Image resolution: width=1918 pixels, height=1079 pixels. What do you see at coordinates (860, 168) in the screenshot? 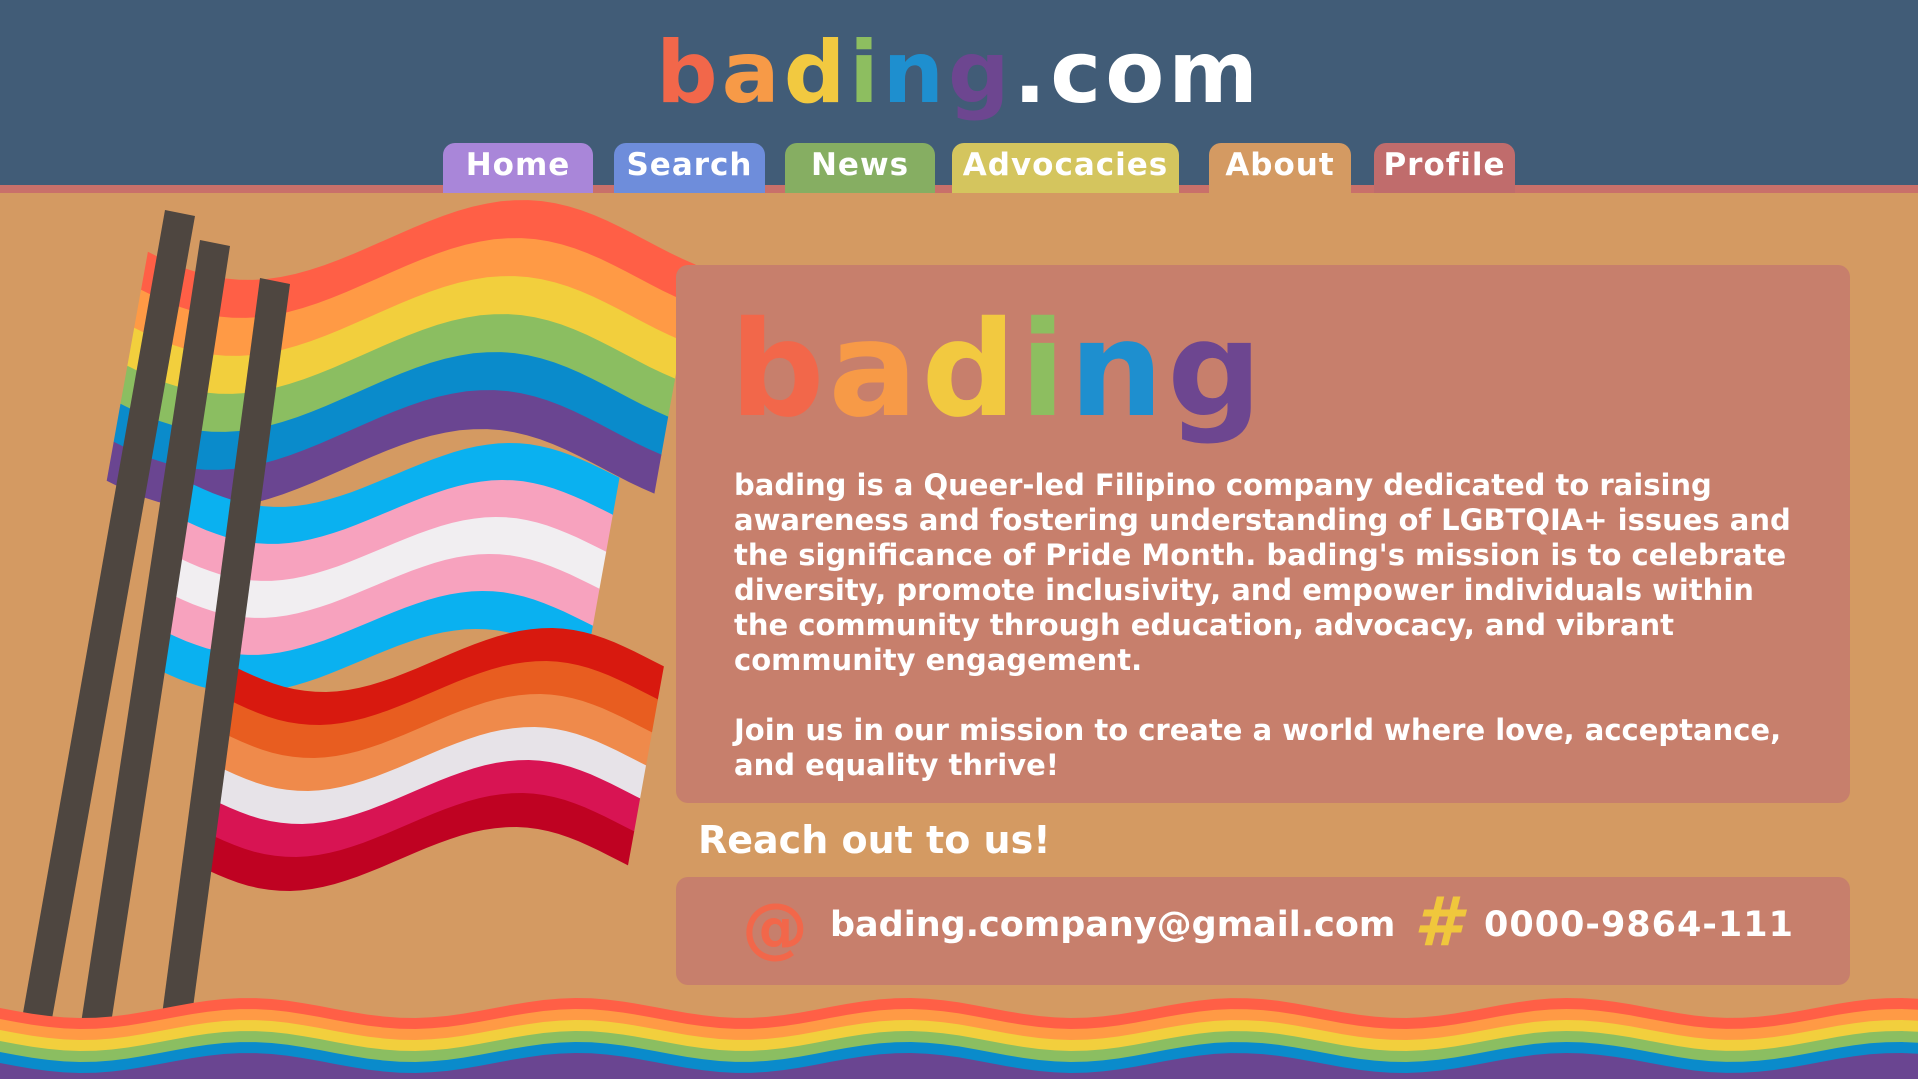
I see `tab-news: News` at bounding box center [860, 168].